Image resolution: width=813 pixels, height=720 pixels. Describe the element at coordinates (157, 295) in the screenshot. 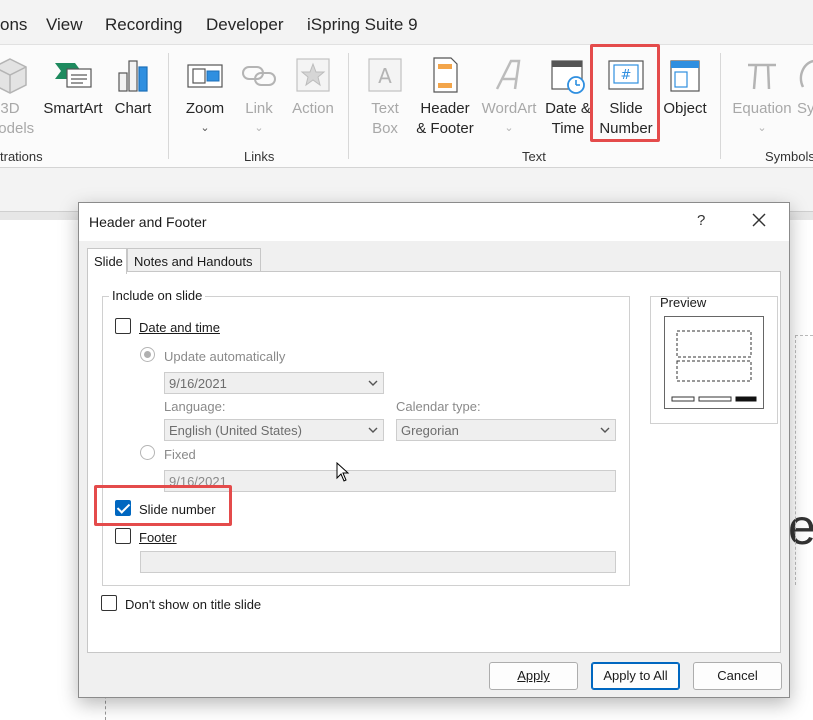

I see `include-on-slide-legend: Include on slide` at that location.